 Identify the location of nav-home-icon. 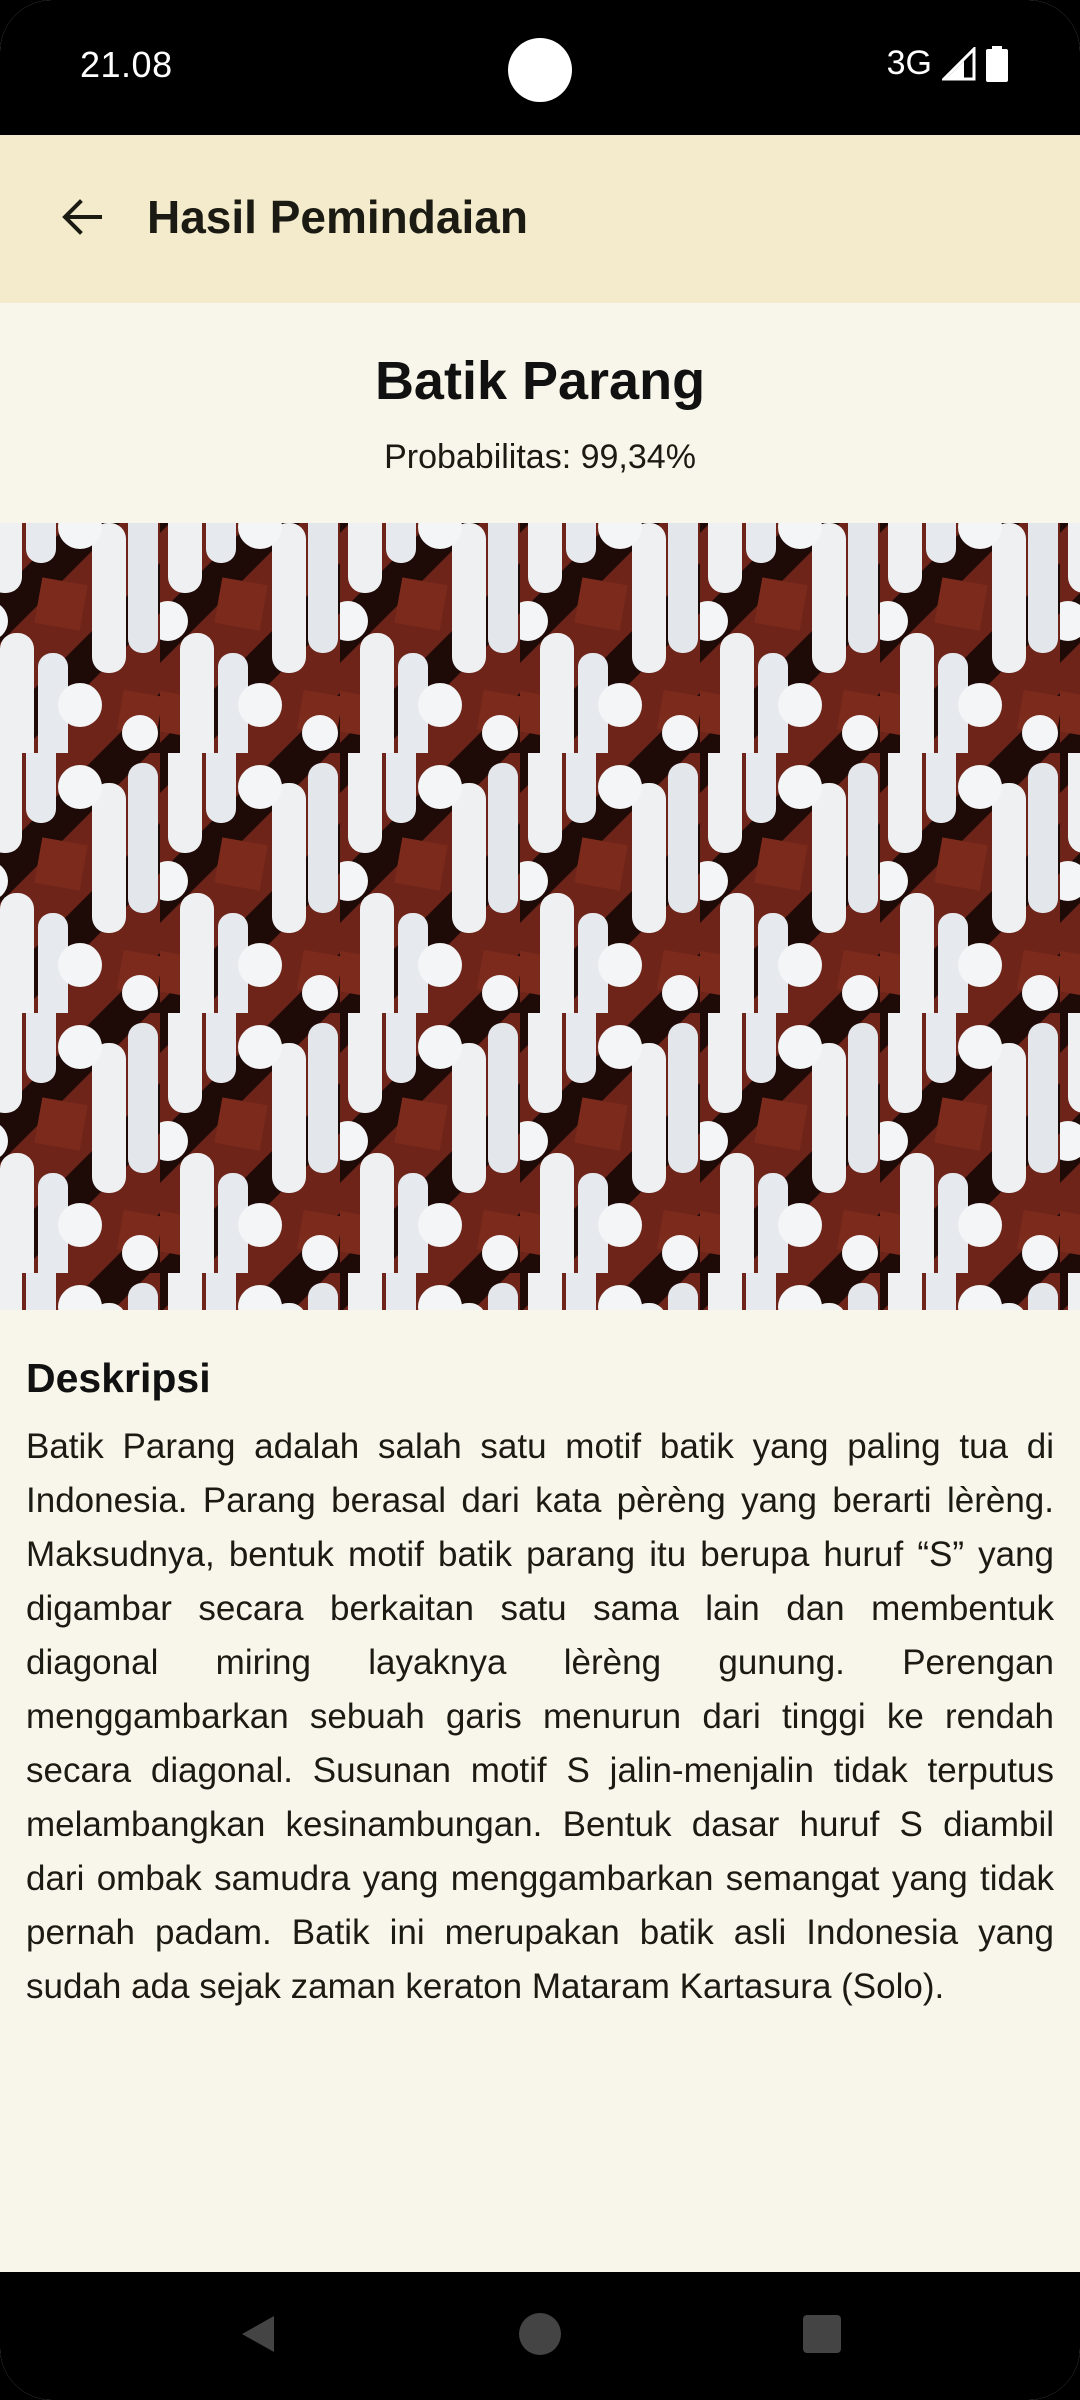
(540, 2336).